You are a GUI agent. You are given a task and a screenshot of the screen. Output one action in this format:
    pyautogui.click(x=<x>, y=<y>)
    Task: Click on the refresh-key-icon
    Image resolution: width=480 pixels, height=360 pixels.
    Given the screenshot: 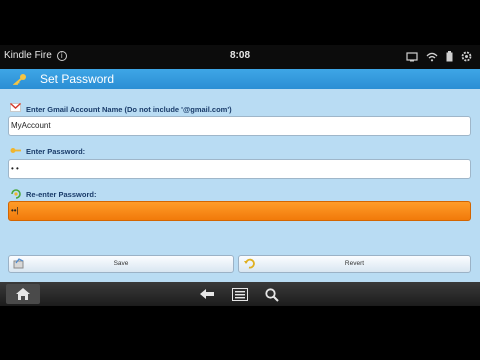 What is the action you would take?
    pyautogui.click(x=16, y=194)
    